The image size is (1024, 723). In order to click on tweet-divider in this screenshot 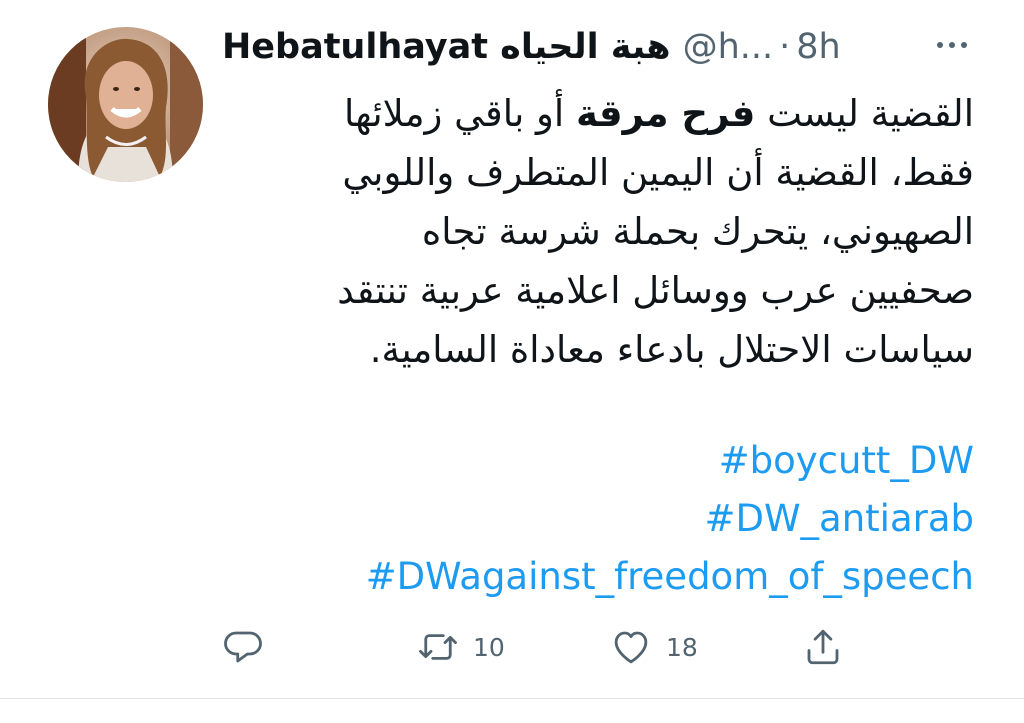, I will do `click(512, 698)`.